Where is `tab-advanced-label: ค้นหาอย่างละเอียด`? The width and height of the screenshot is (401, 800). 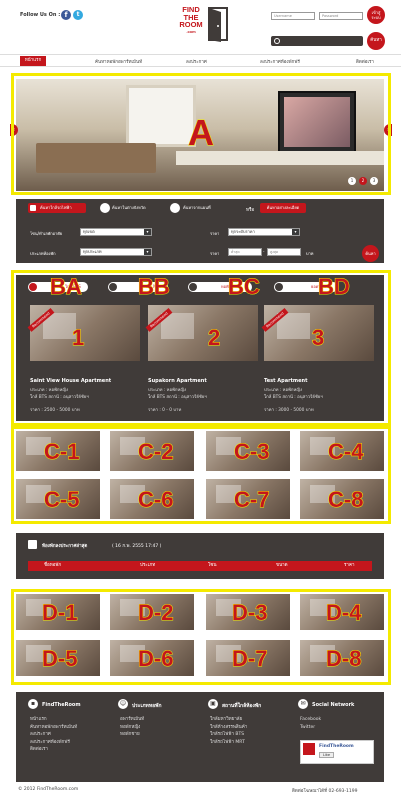 tab-advanced-label: ค้นหาอย่างละเอียด is located at coordinates (283, 207).